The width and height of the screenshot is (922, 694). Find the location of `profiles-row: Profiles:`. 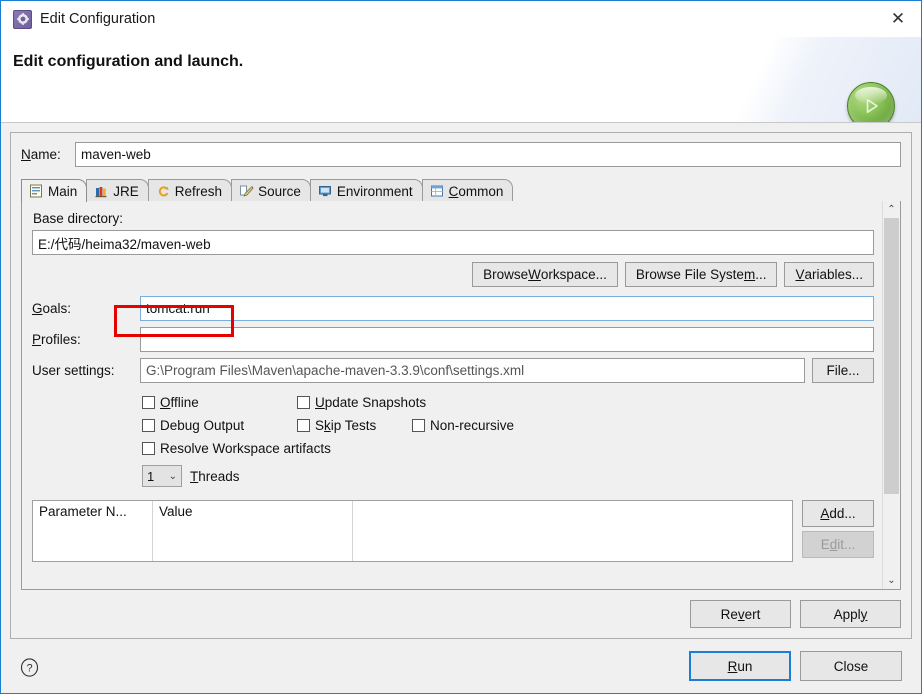

profiles-row: Profiles: is located at coordinates (453, 339).